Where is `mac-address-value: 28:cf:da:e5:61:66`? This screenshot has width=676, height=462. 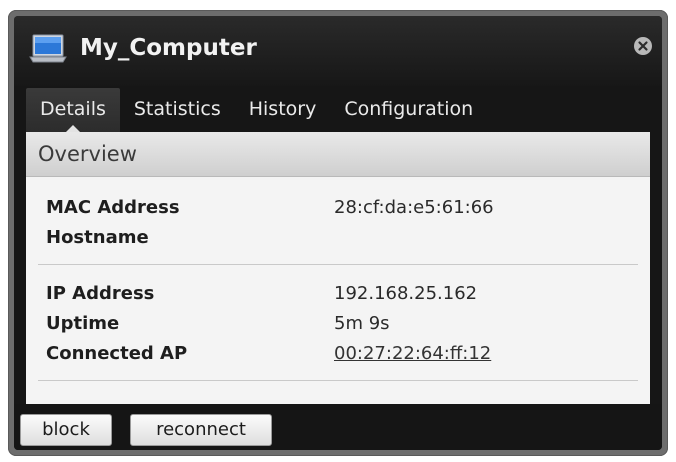
mac-address-value: 28:cf:da:e5:61:66 is located at coordinates (414, 207).